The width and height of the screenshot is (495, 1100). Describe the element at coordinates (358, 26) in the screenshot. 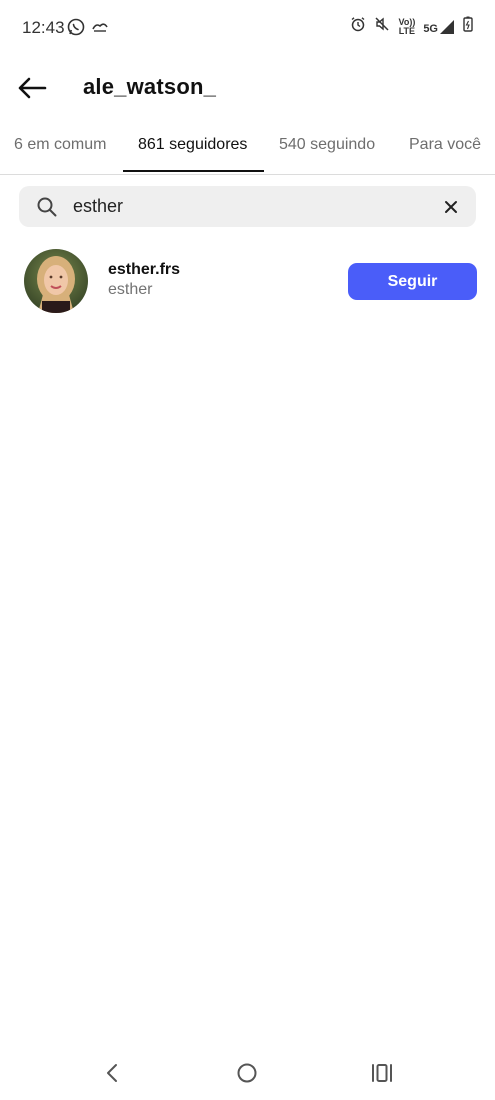

I see `alarm-icon` at that location.